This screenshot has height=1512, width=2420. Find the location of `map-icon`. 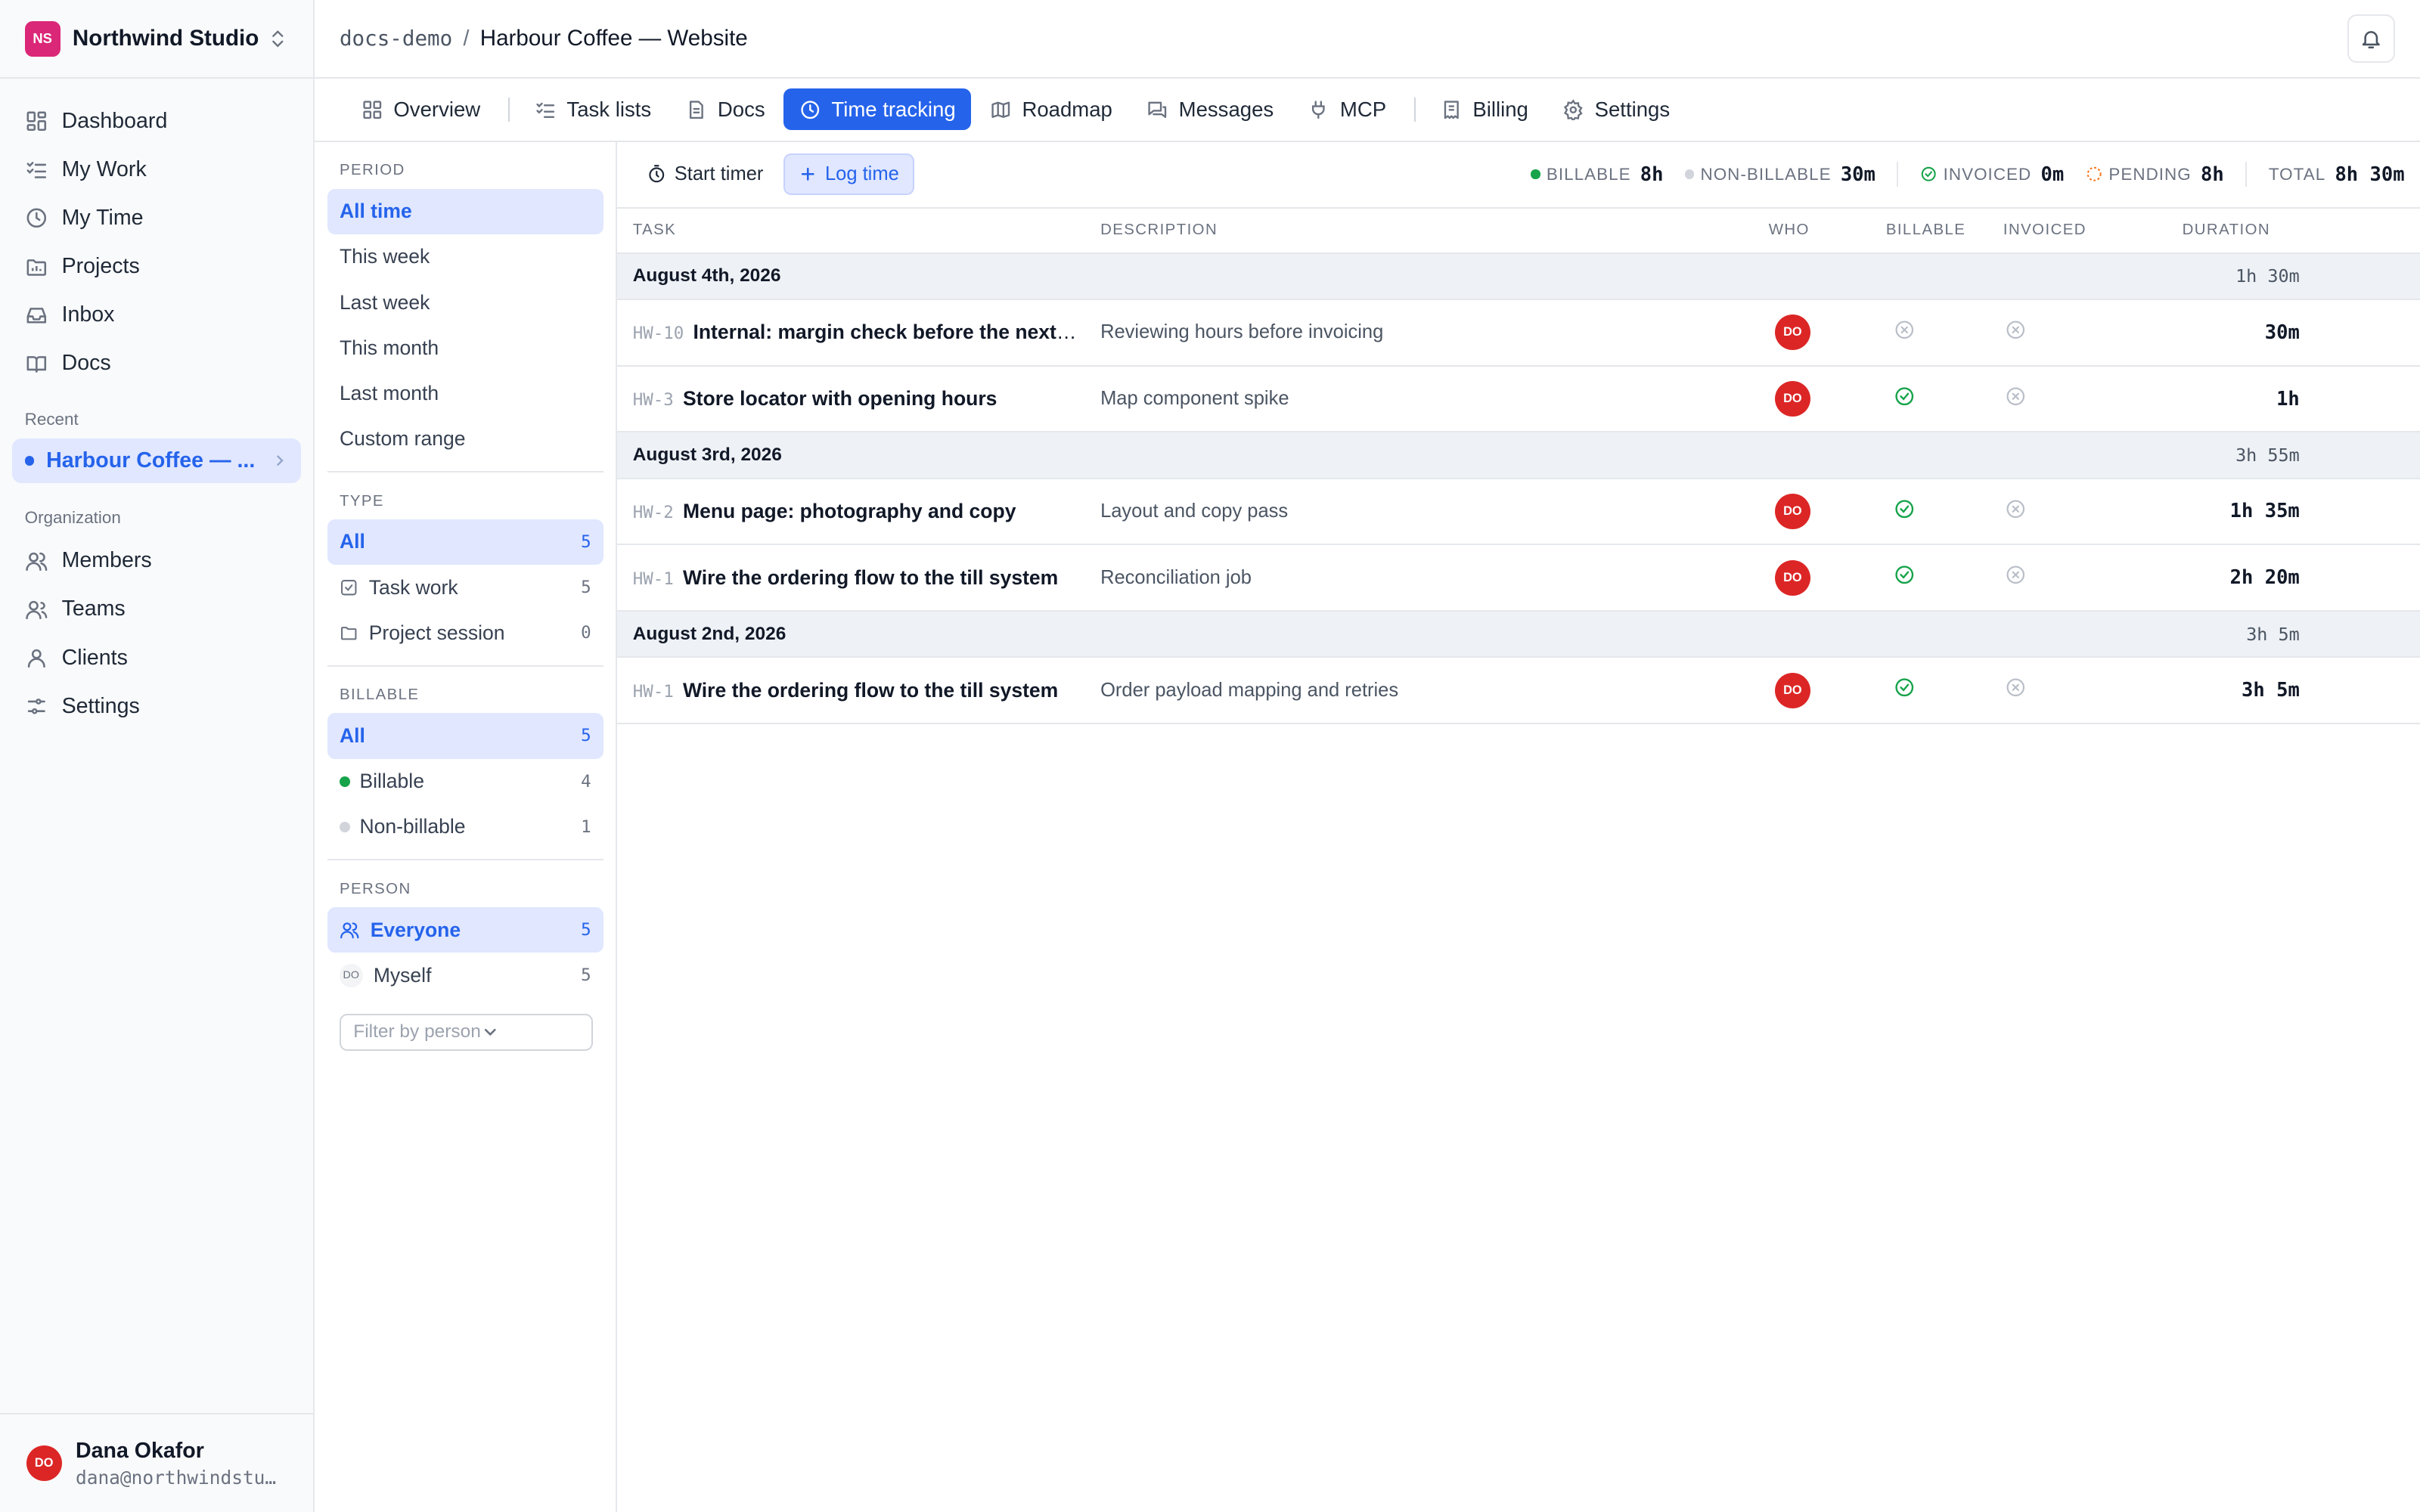

map-icon is located at coordinates (1006, 110).